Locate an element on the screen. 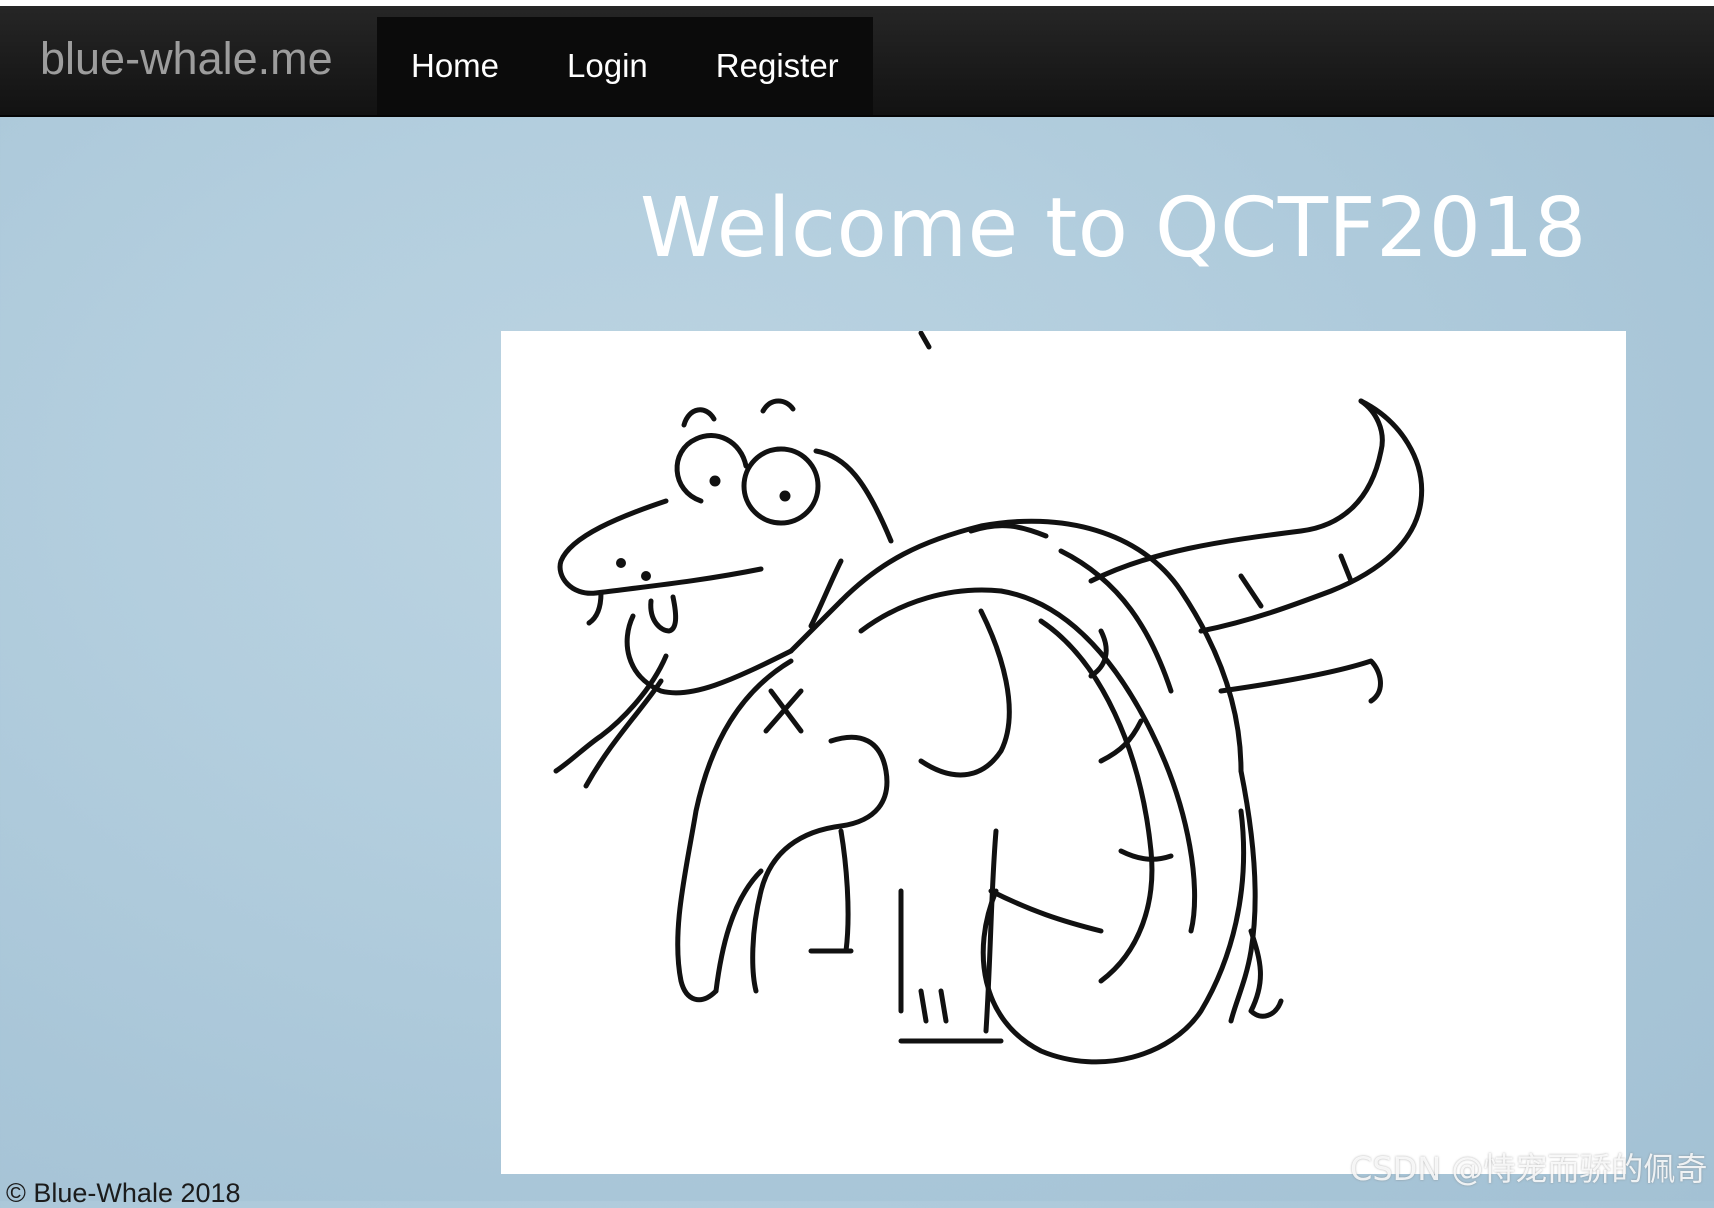  elephant-tail is located at coordinates (1300, 681).